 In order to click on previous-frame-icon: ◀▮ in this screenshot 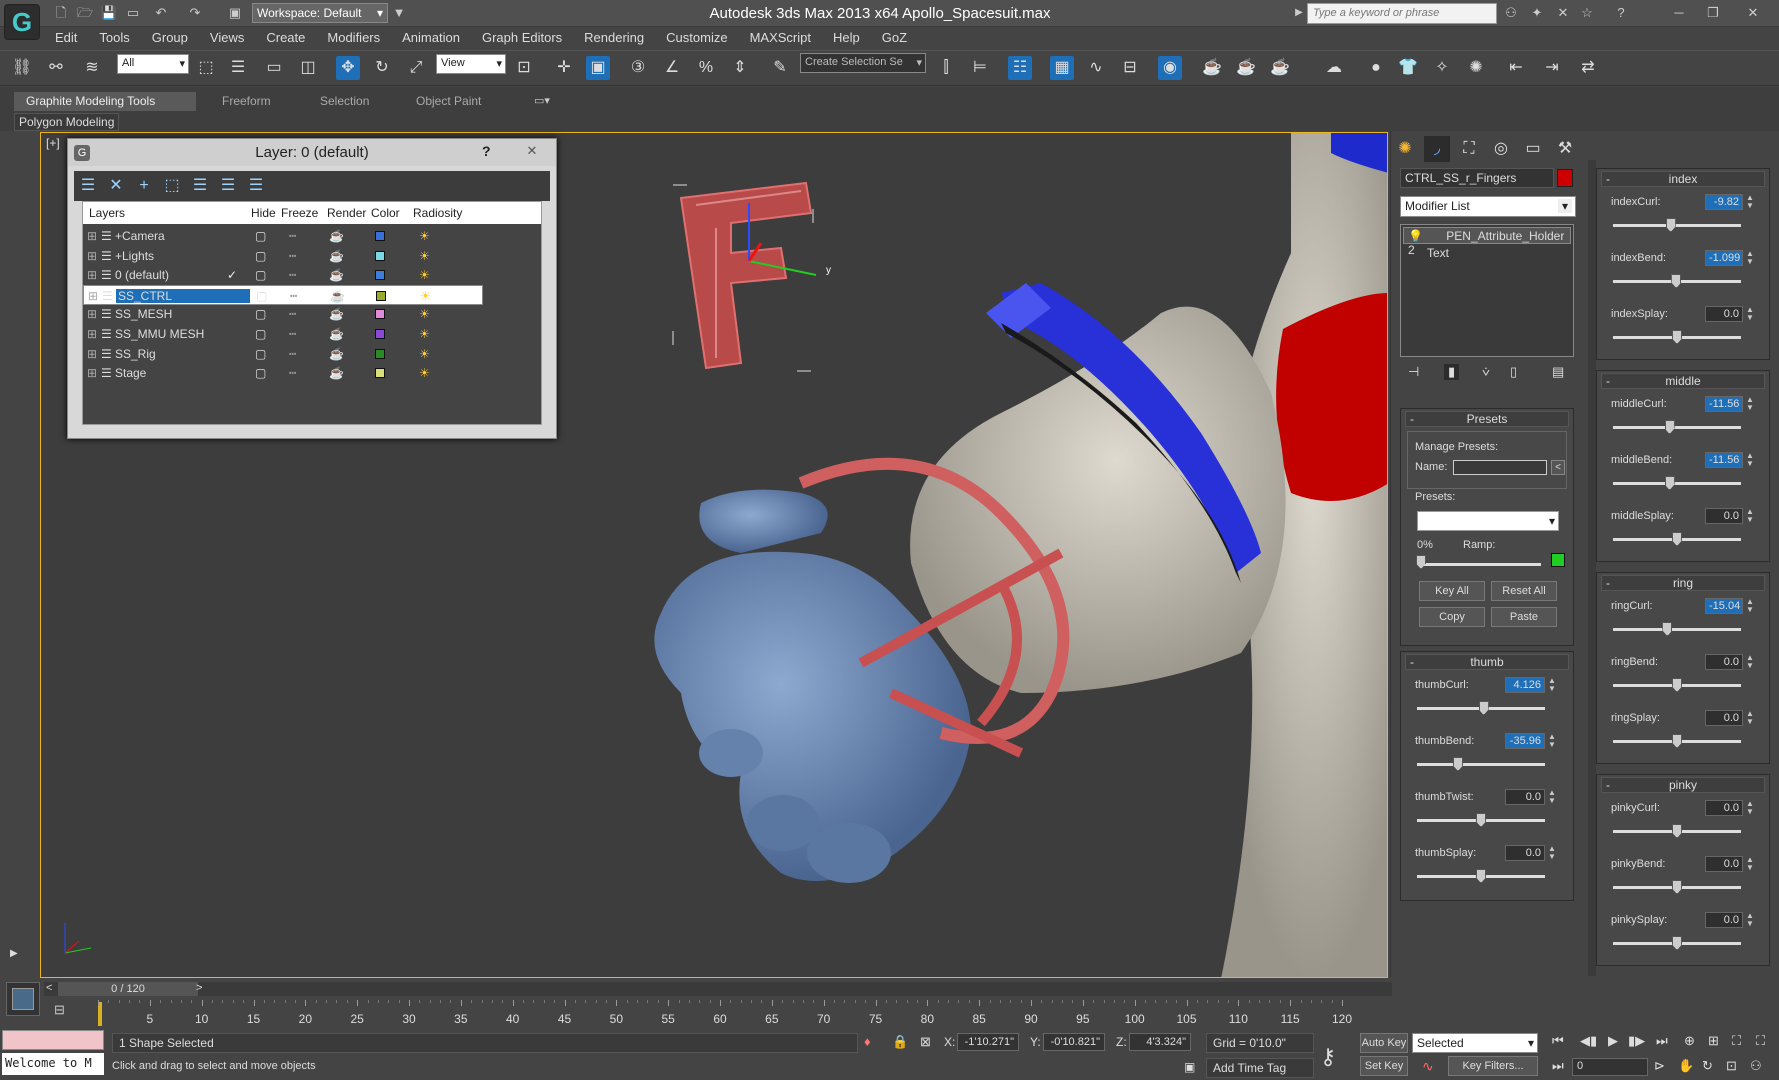, I will do `click(1588, 1041)`.